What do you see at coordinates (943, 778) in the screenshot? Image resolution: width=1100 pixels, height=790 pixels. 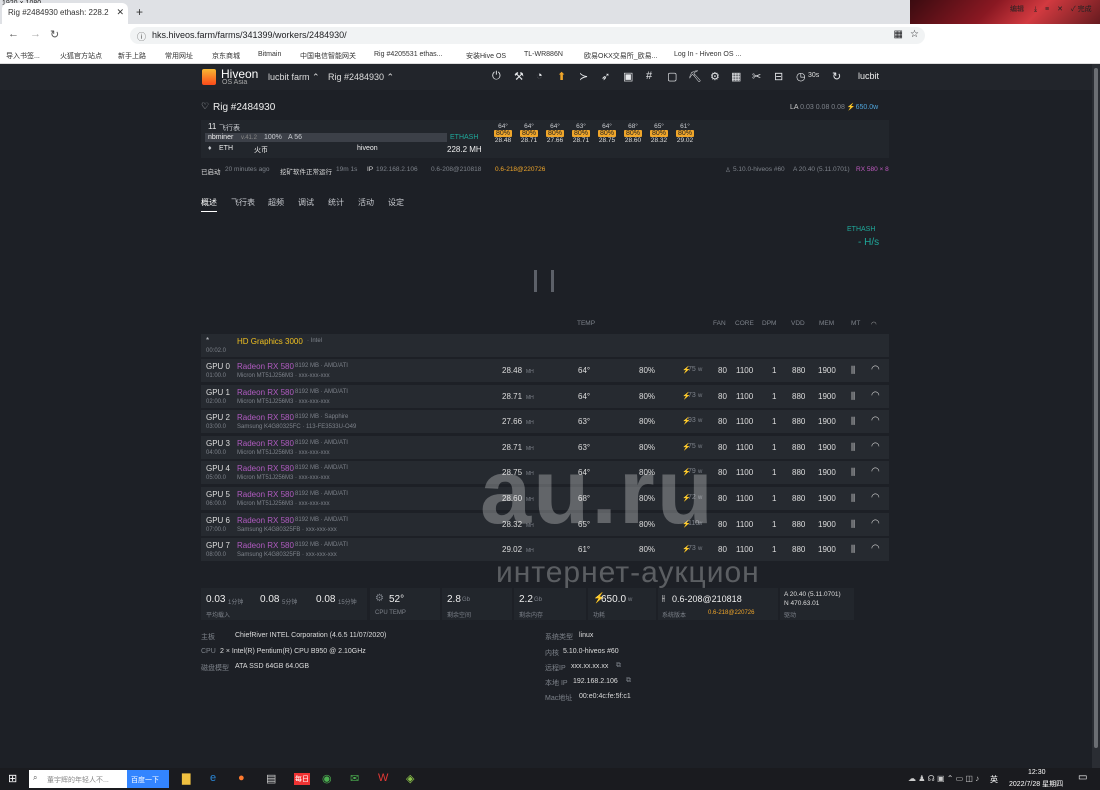 I see `system-tray-icons: ☁ ♟ ☊ ▣ ⌃ ▭ ◫ ♪` at bounding box center [943, 778].